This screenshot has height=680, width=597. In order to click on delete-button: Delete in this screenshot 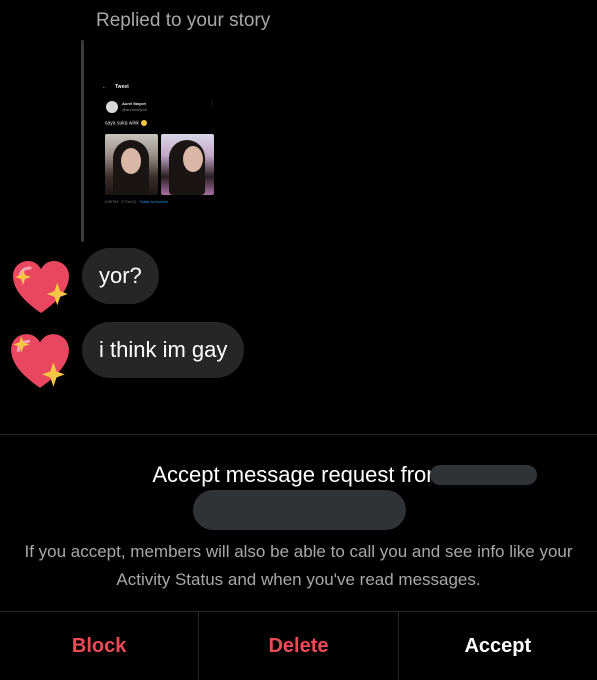, I will do `click(297, 646)`.